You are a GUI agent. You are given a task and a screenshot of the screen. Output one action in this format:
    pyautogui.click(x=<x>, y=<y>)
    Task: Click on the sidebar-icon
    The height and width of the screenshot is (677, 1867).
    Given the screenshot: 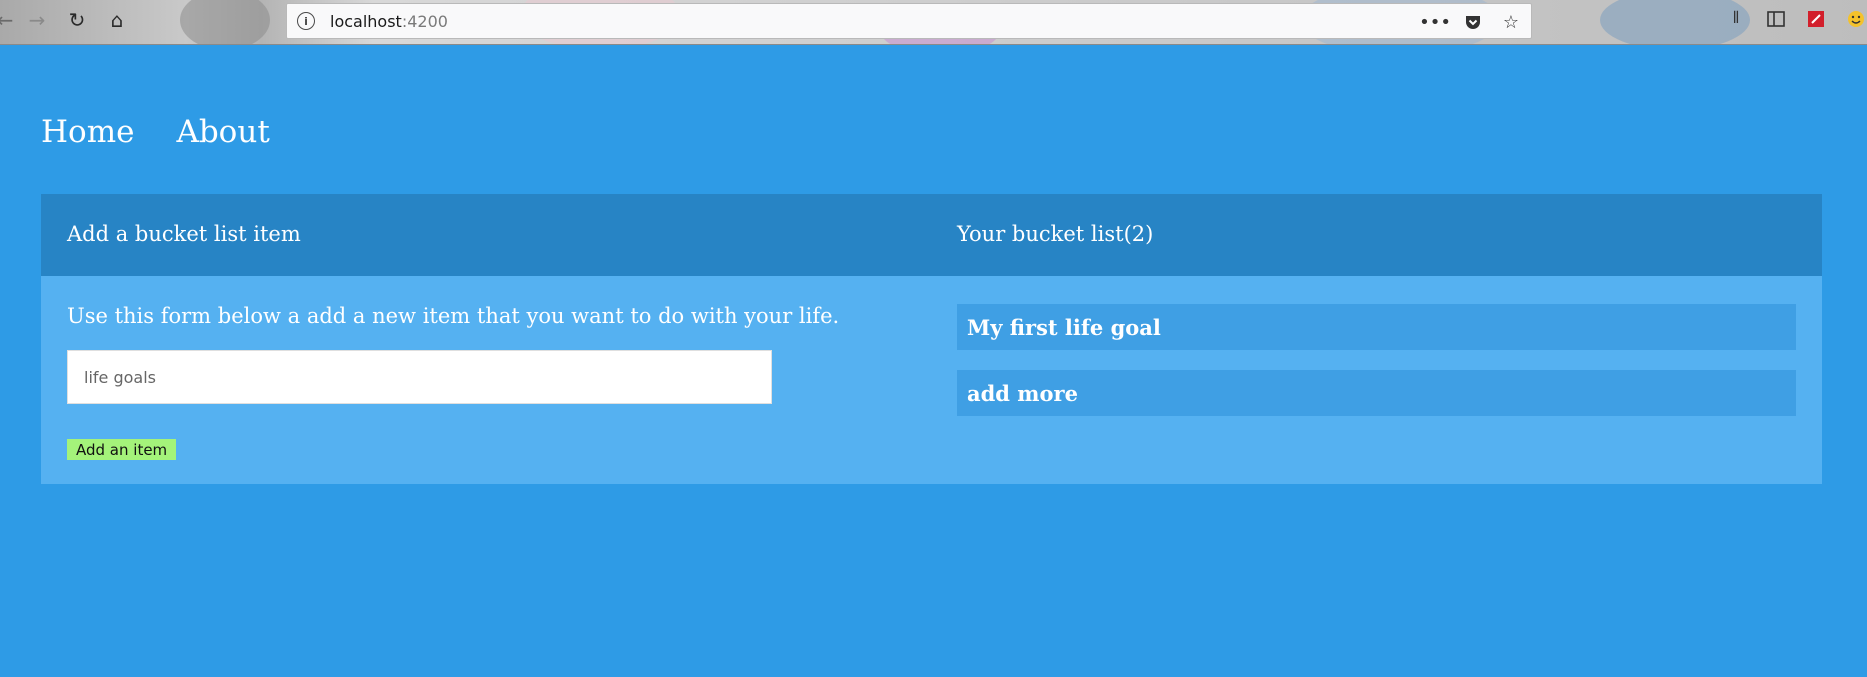 What is the action you would take?
    pyautogui.click(x=1776, y=19)
    